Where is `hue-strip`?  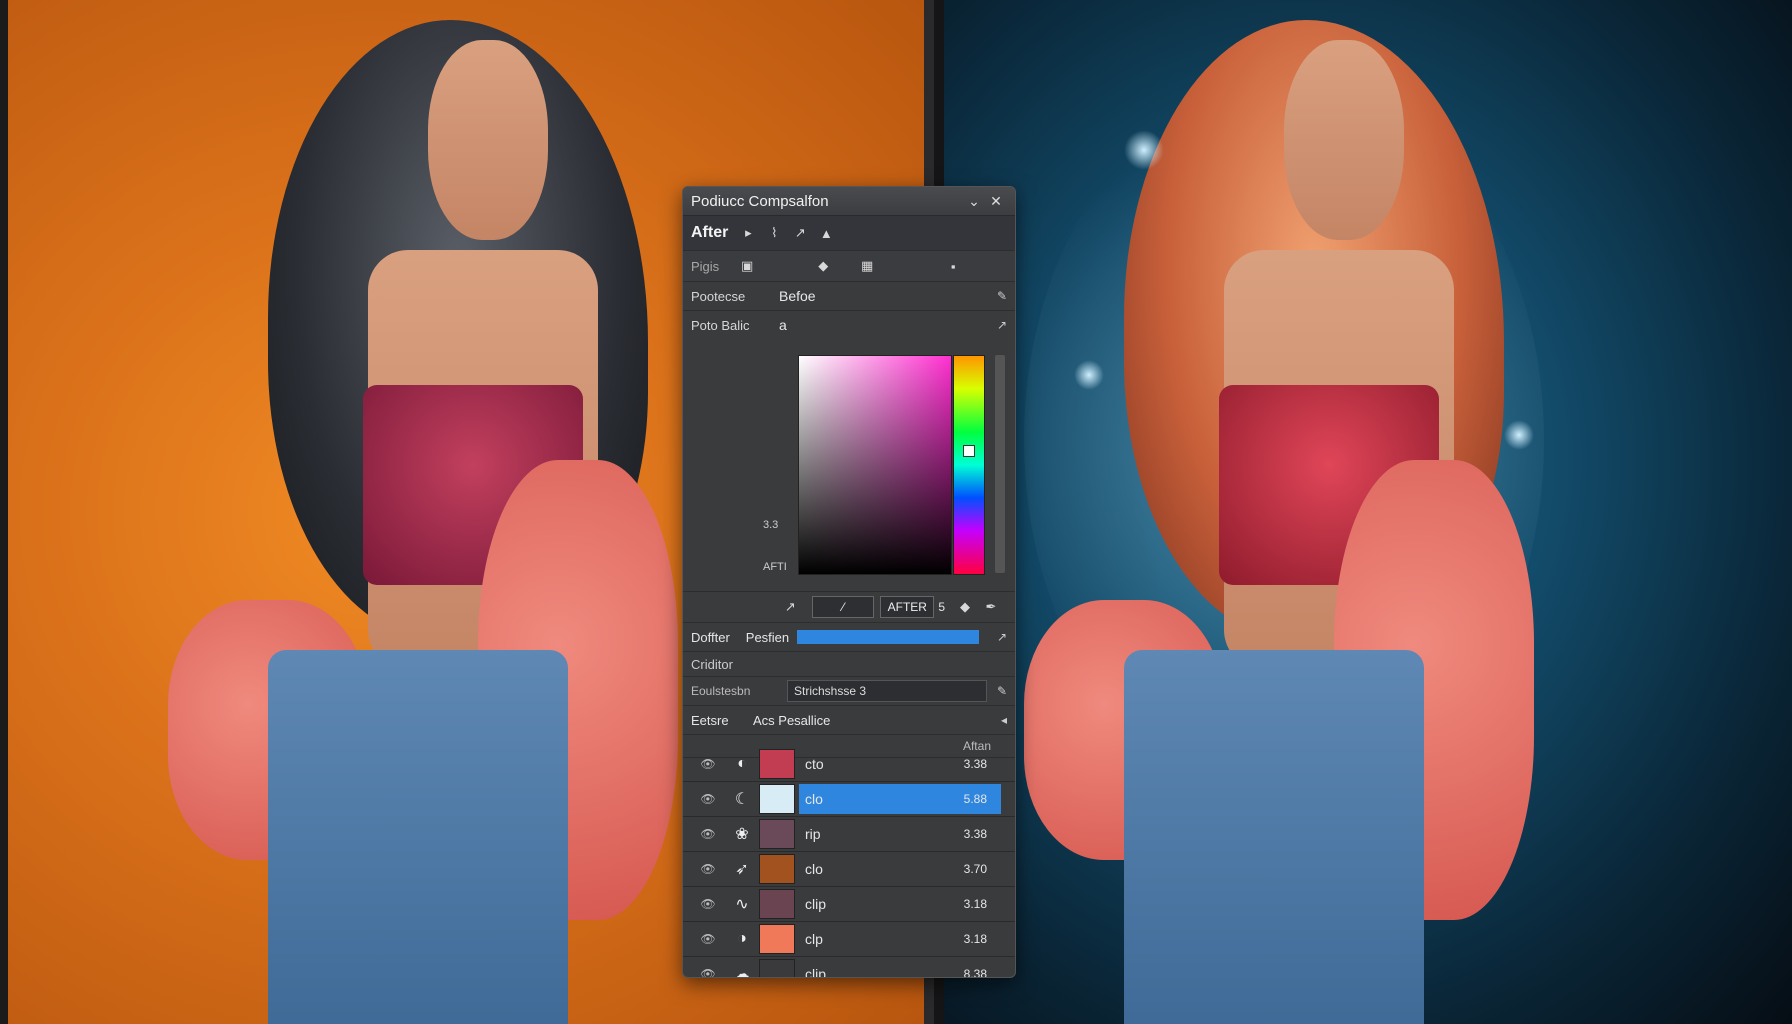 hue-strip is located at coordinates (969, 465).